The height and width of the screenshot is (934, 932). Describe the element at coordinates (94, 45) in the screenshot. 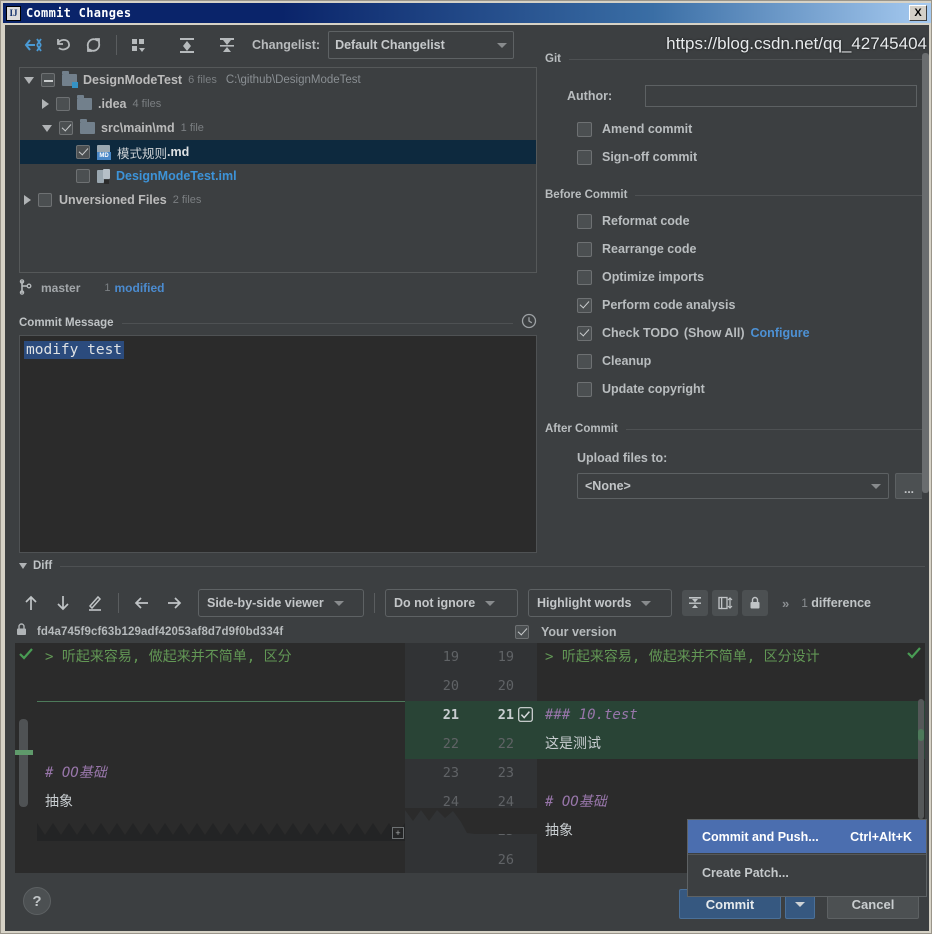

I see `refresh-icon` at that location.